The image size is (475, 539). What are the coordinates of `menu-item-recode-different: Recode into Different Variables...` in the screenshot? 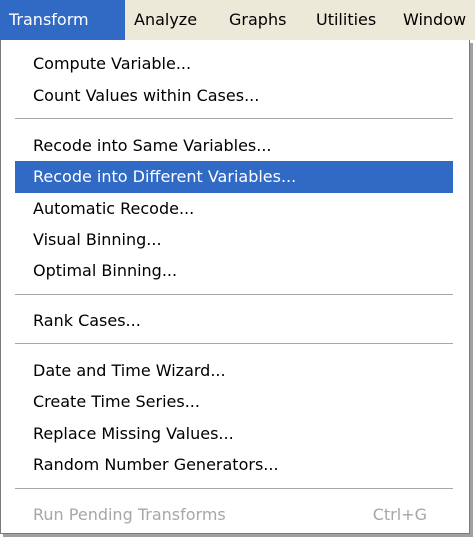 It's located at (234, 177).